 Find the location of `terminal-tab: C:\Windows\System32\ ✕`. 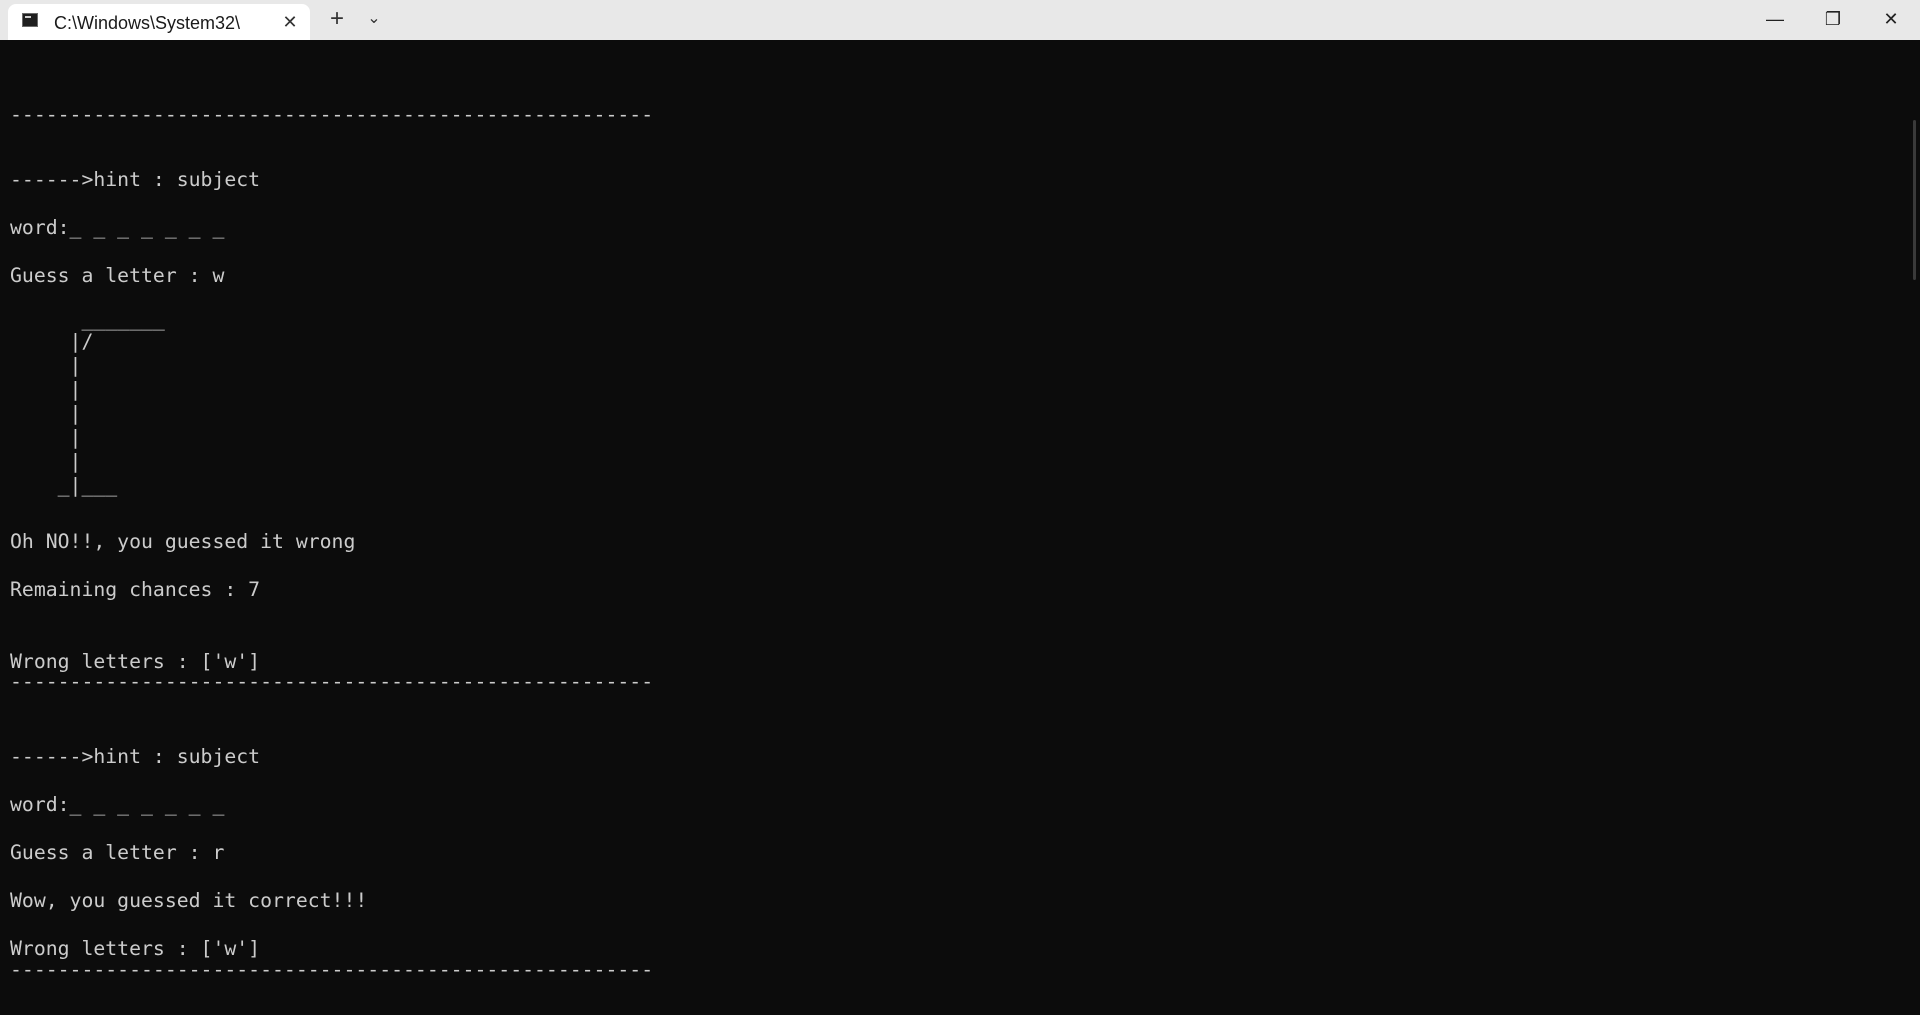

terminal-tab: C:\Windows\System32\ ✕ is located at coordinates (159, 22).